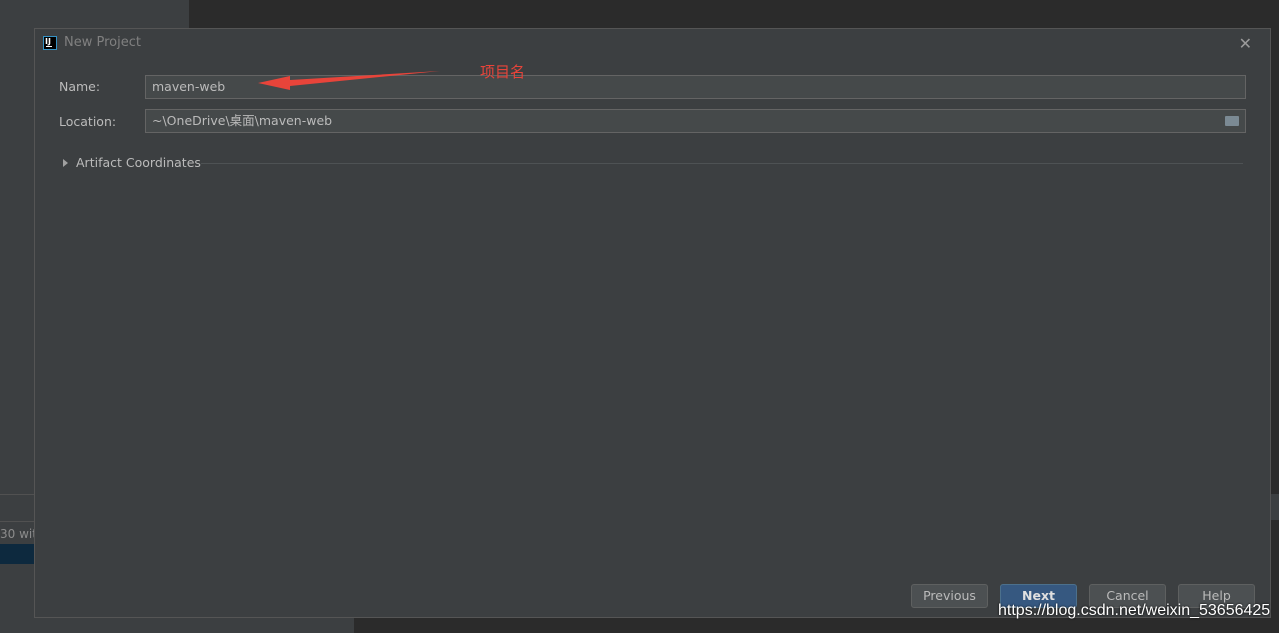 Image resolution: width=1279 pixels, height=633 pixels. Describe the element at coordinates (1134, 610) in the screenshot. I see `watermark: https://blog.csdn.net/weixin_53656425` at that location.